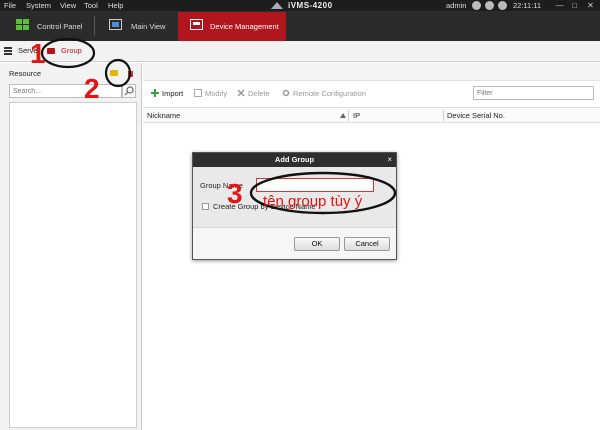 The image size is (600, 430). I want to click on panel-header, so click(371, 72).